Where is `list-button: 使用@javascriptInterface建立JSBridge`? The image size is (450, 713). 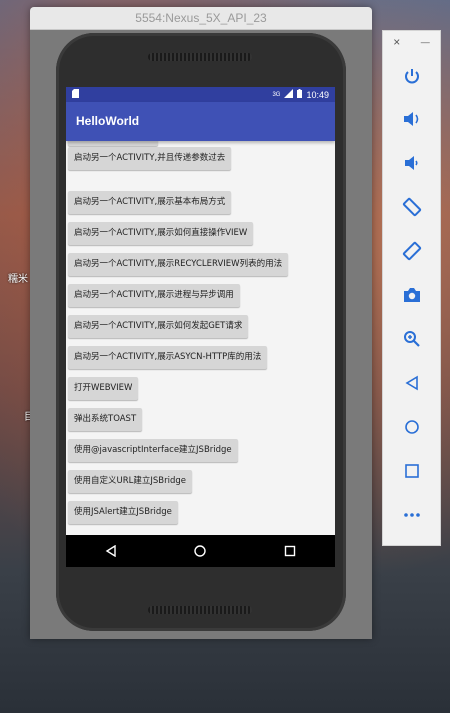
list-button: 使用@javascriptInterface建立JSBridge is located at coordinates (153, 450).